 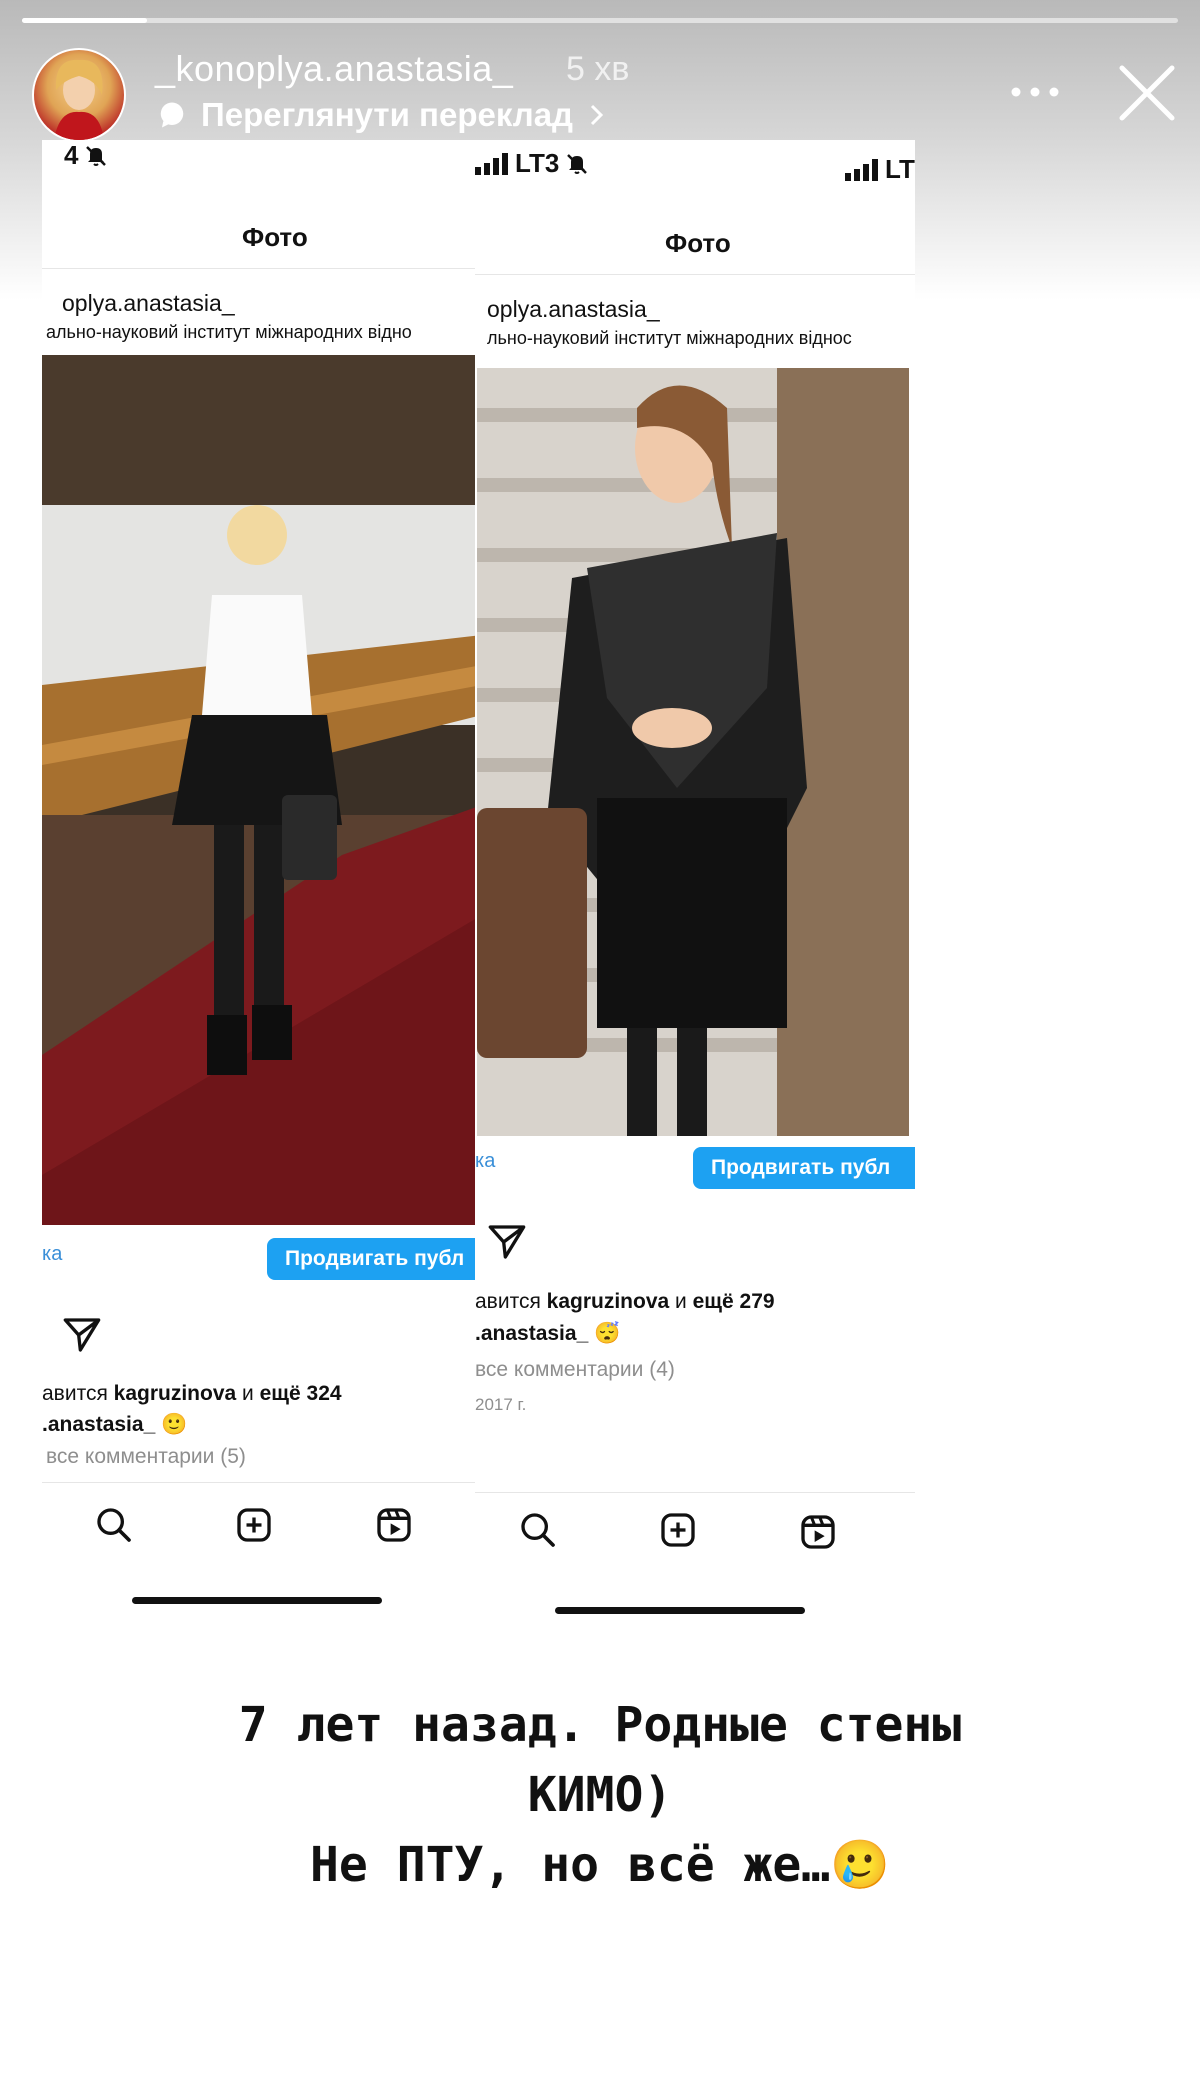 I want to click on right-header-divider, so click(x=695, y=274).